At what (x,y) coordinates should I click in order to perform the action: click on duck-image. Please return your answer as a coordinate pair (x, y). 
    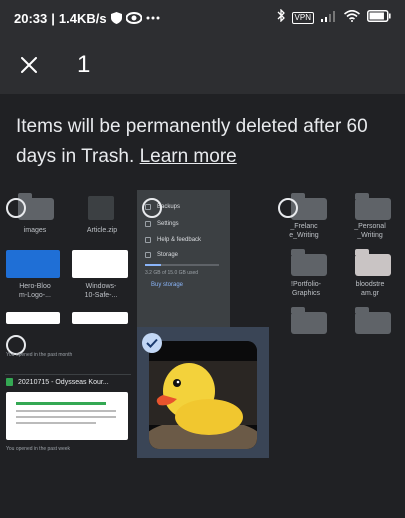
    Looking at the image, I should click on (203, 395).